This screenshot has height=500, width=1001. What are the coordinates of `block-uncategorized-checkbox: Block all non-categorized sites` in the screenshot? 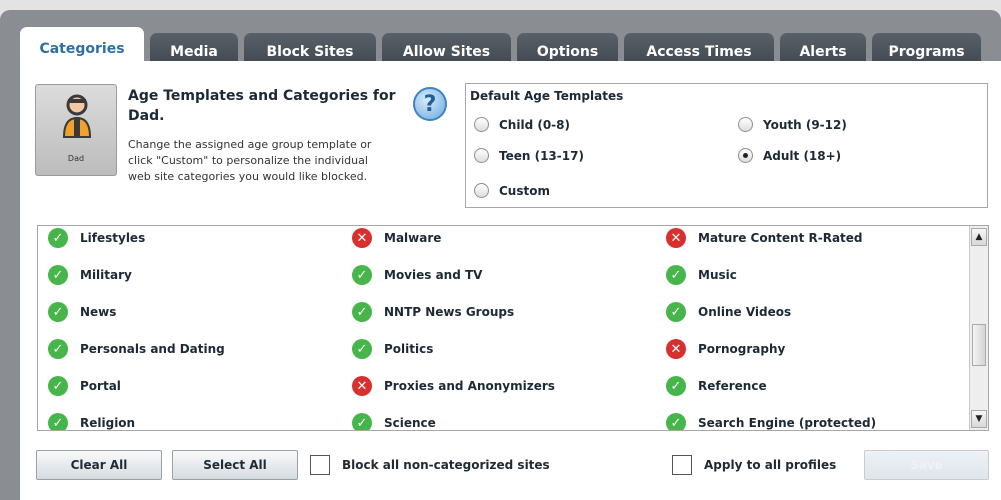 It's located at (430, 465).